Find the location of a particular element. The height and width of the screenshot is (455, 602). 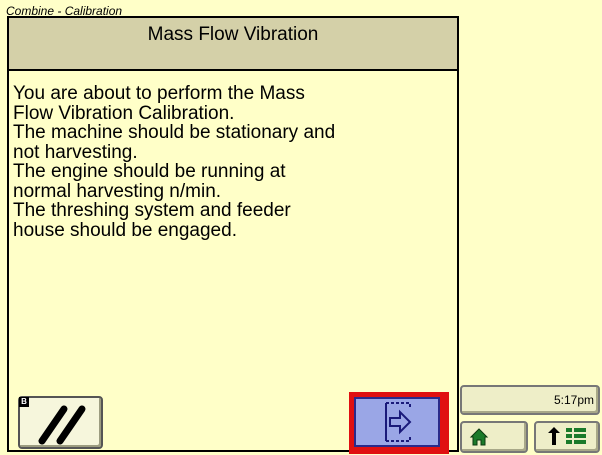

message-line: The machine should be stationary and is located at coordinates (174, 132).